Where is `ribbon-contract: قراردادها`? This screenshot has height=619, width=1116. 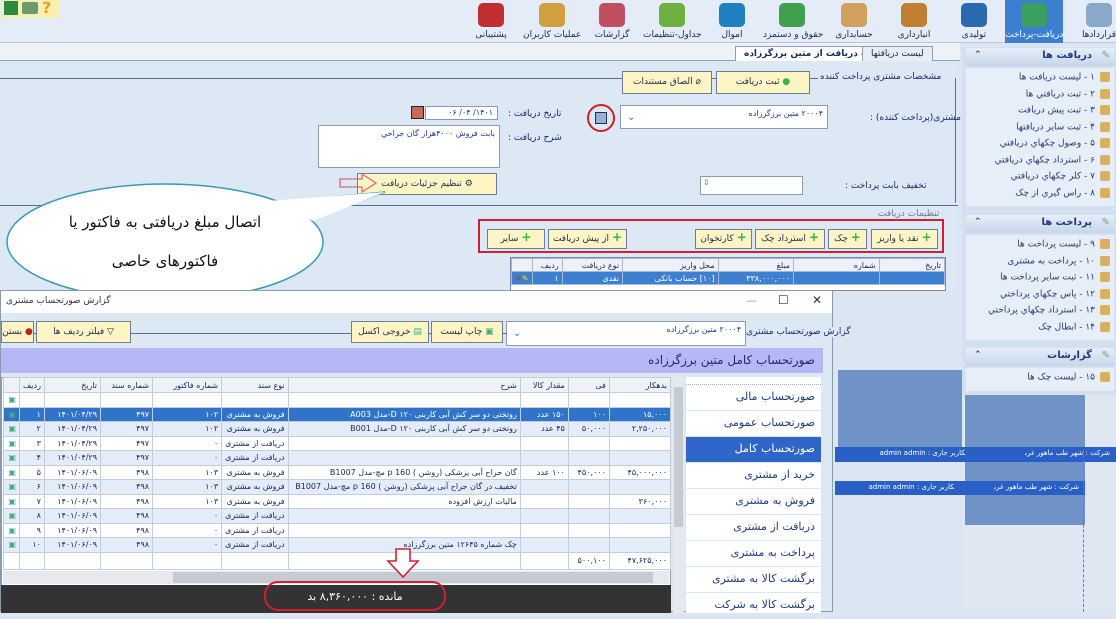
ribbon-contract: قراردادها is located at coordinates (1093, 21).